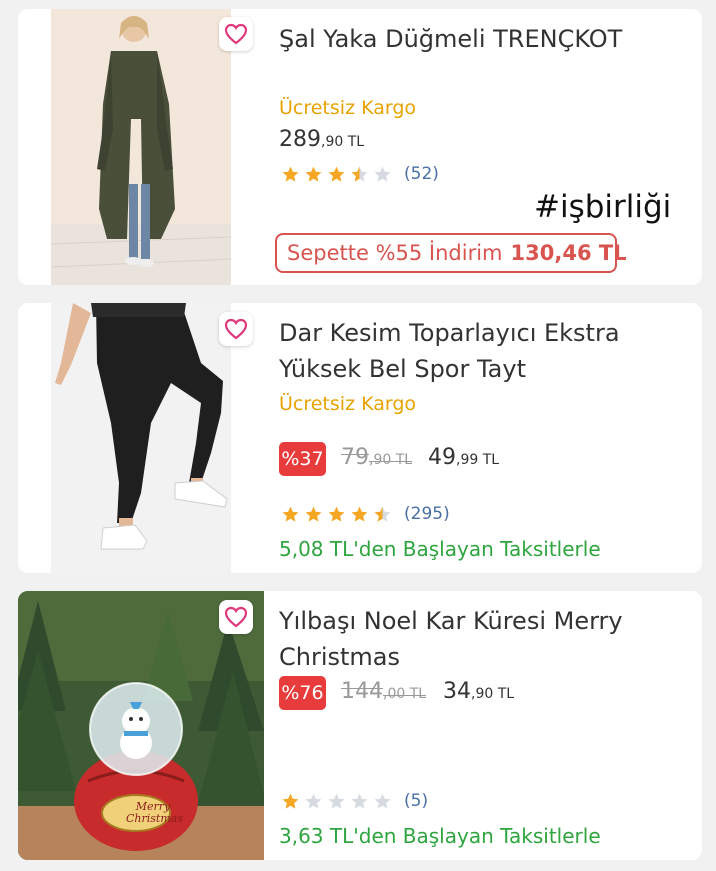  I want to click on product-price: 289,90 TL, so click(322, 139).